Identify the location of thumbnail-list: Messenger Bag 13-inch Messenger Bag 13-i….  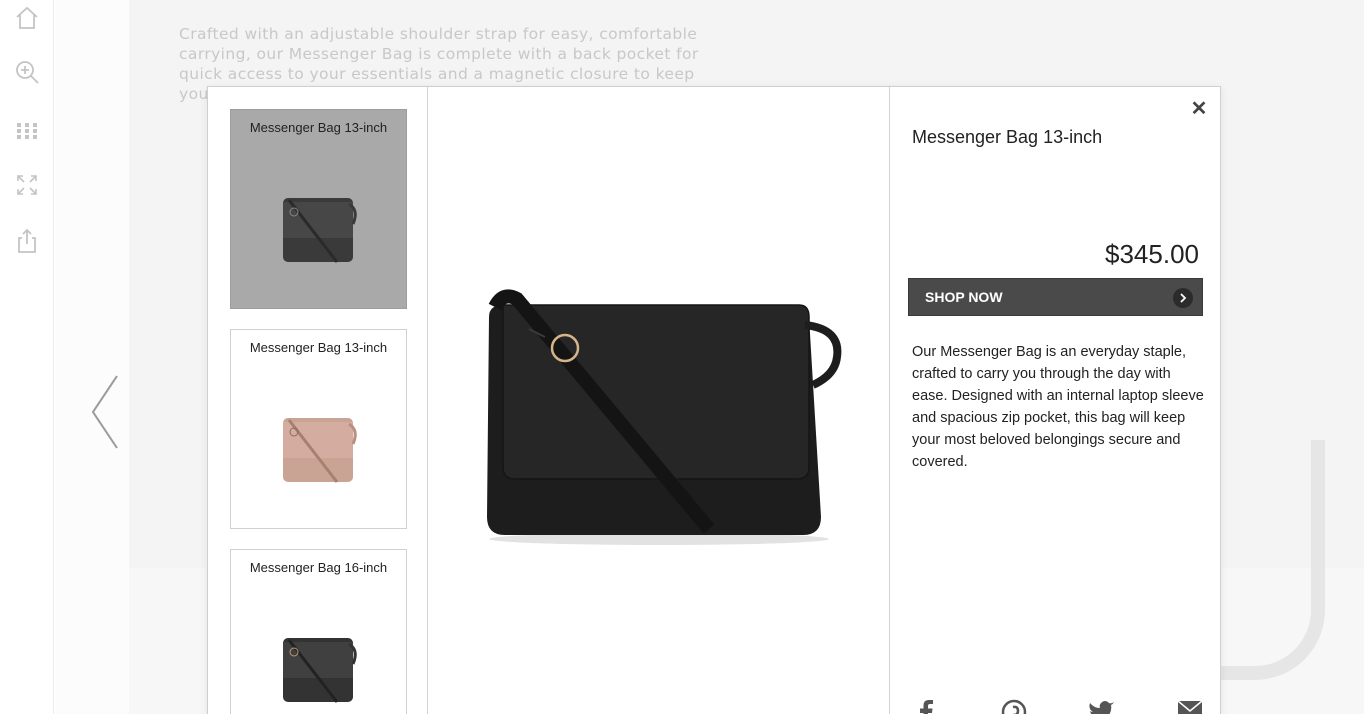
(318, 400).